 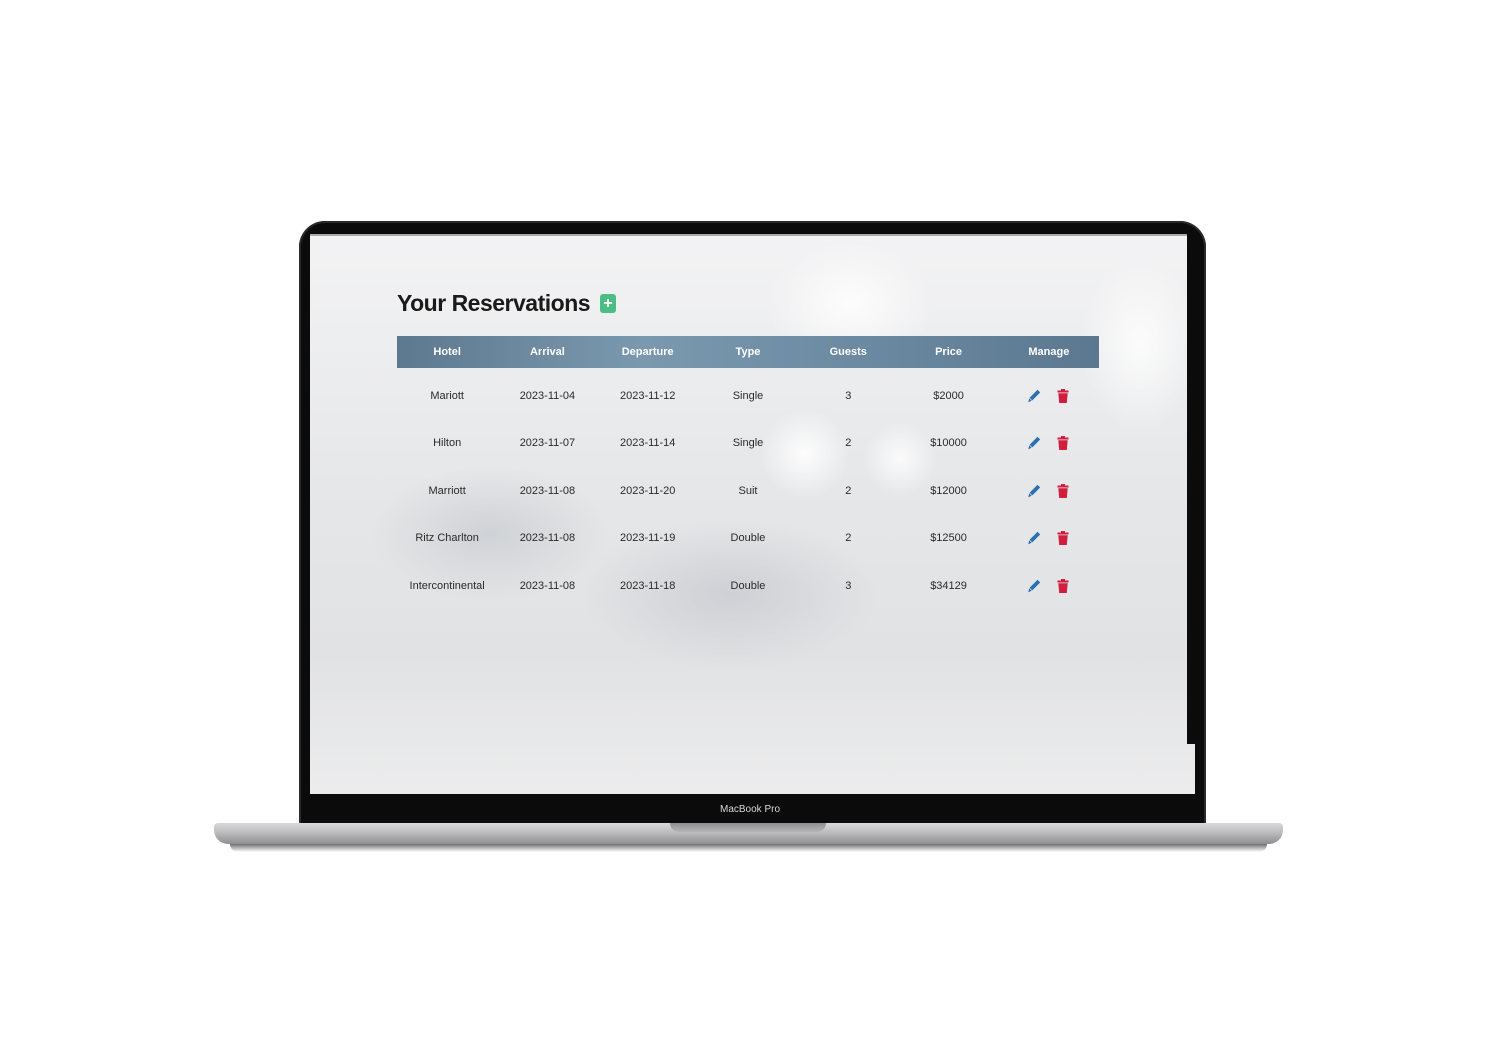 I want to click on cell-hotel: Mariott, so click(x=447, y=395).